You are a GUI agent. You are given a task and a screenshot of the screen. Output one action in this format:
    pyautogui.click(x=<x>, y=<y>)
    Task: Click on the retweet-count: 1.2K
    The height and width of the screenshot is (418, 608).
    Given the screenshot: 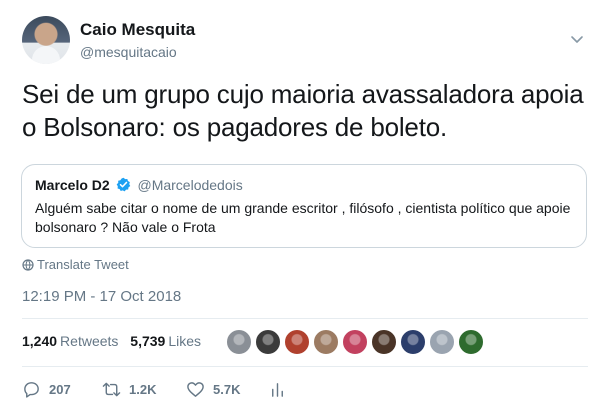 What is the action you would take?
    pyautogui.click(x=143, y=389)
    